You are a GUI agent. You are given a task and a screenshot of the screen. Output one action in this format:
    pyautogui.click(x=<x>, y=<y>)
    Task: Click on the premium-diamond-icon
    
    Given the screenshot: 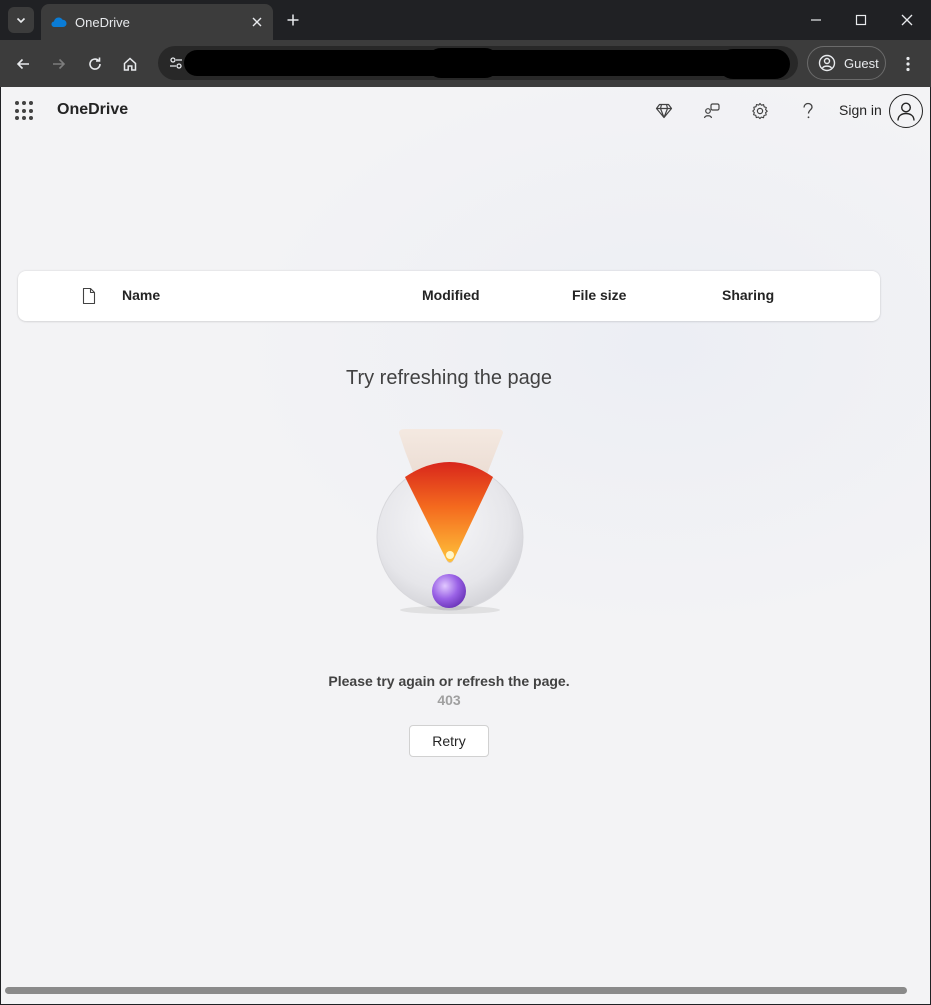 What is the action you would take?
    pyautogui.click(x=664, y=111)
    